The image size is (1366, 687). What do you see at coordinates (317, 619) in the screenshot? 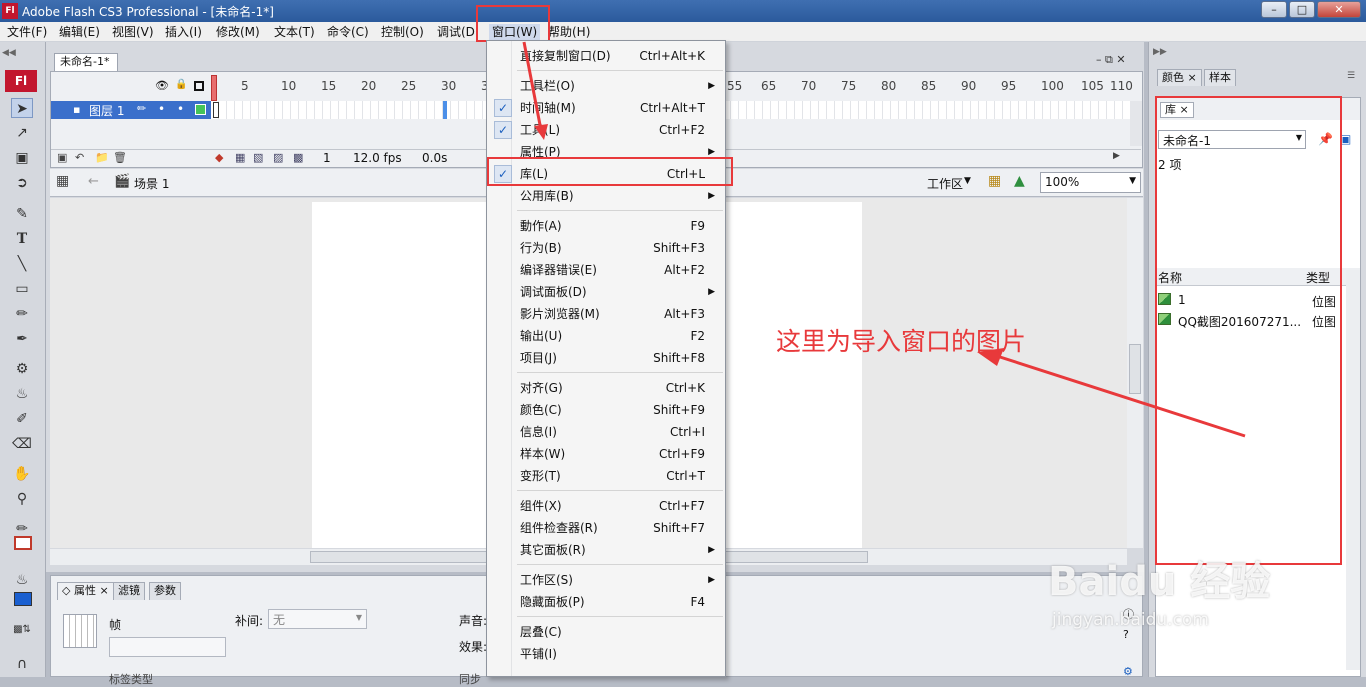
I see `tween-select: 无 ▼` at bounding box center [317, 619].